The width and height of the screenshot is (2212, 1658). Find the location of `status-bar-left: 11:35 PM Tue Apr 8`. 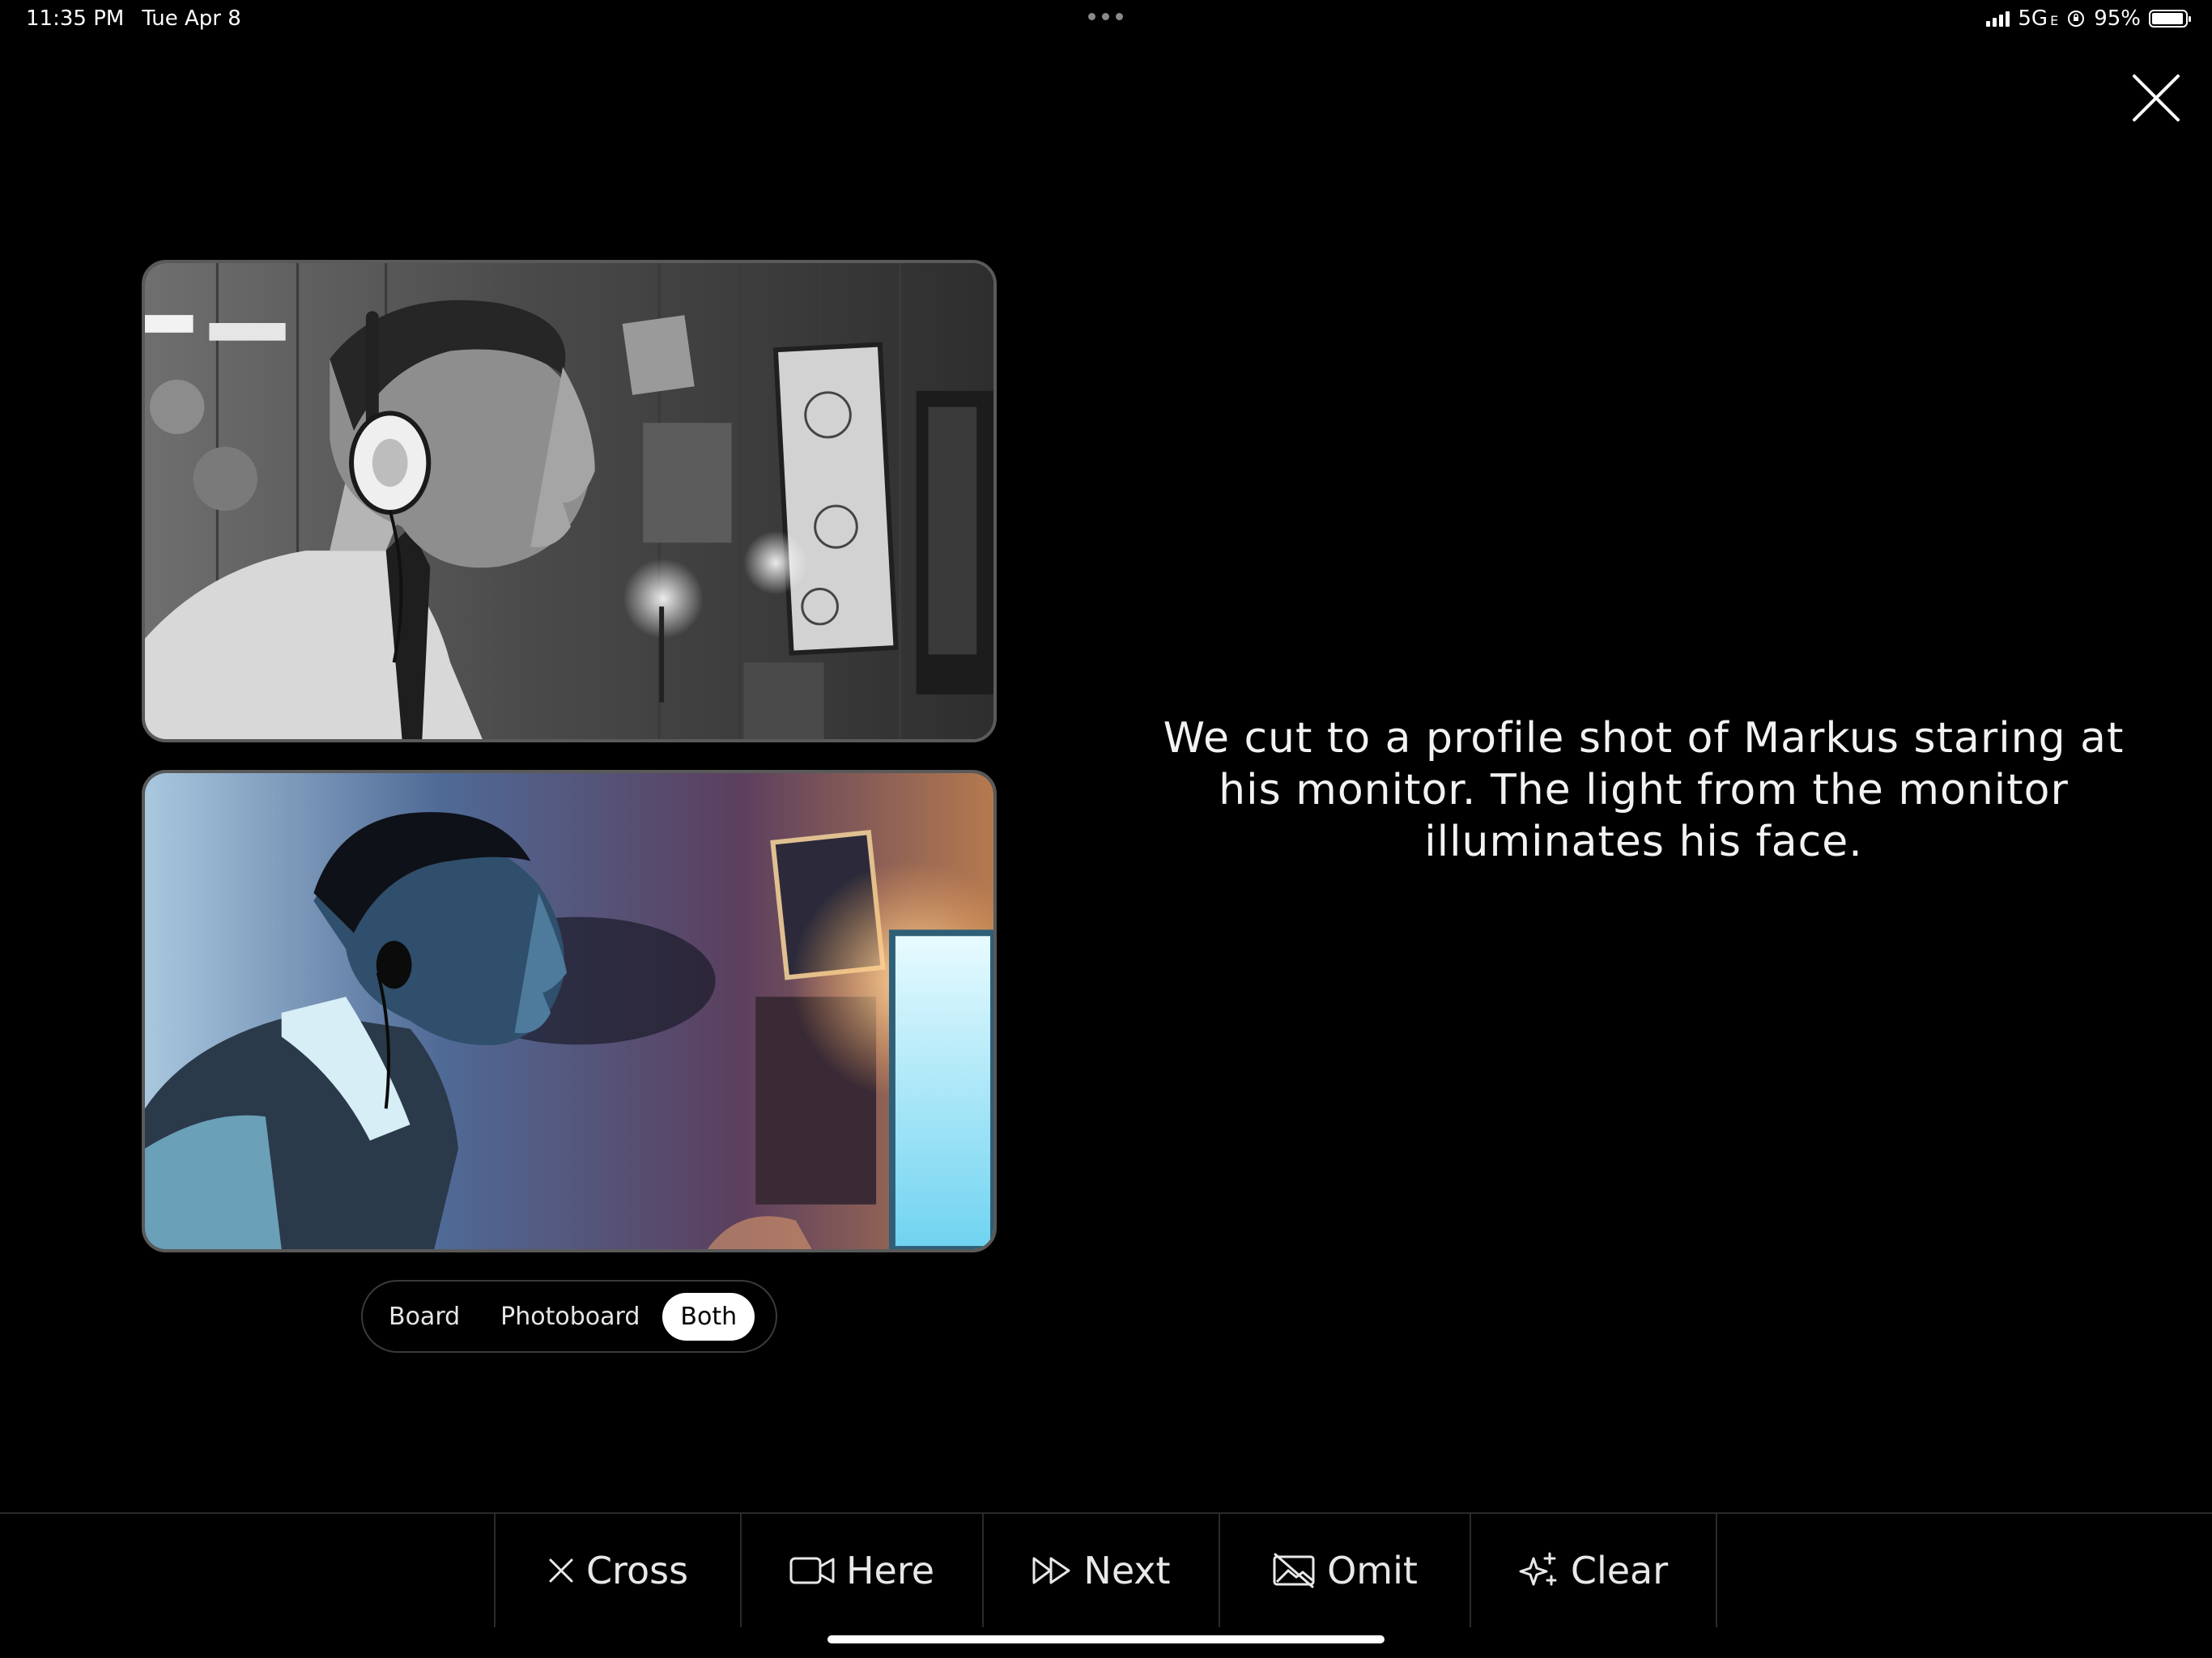

status-bar-left: 11:35 PM Tue Apr 8 is located at coordinates (134, 18).